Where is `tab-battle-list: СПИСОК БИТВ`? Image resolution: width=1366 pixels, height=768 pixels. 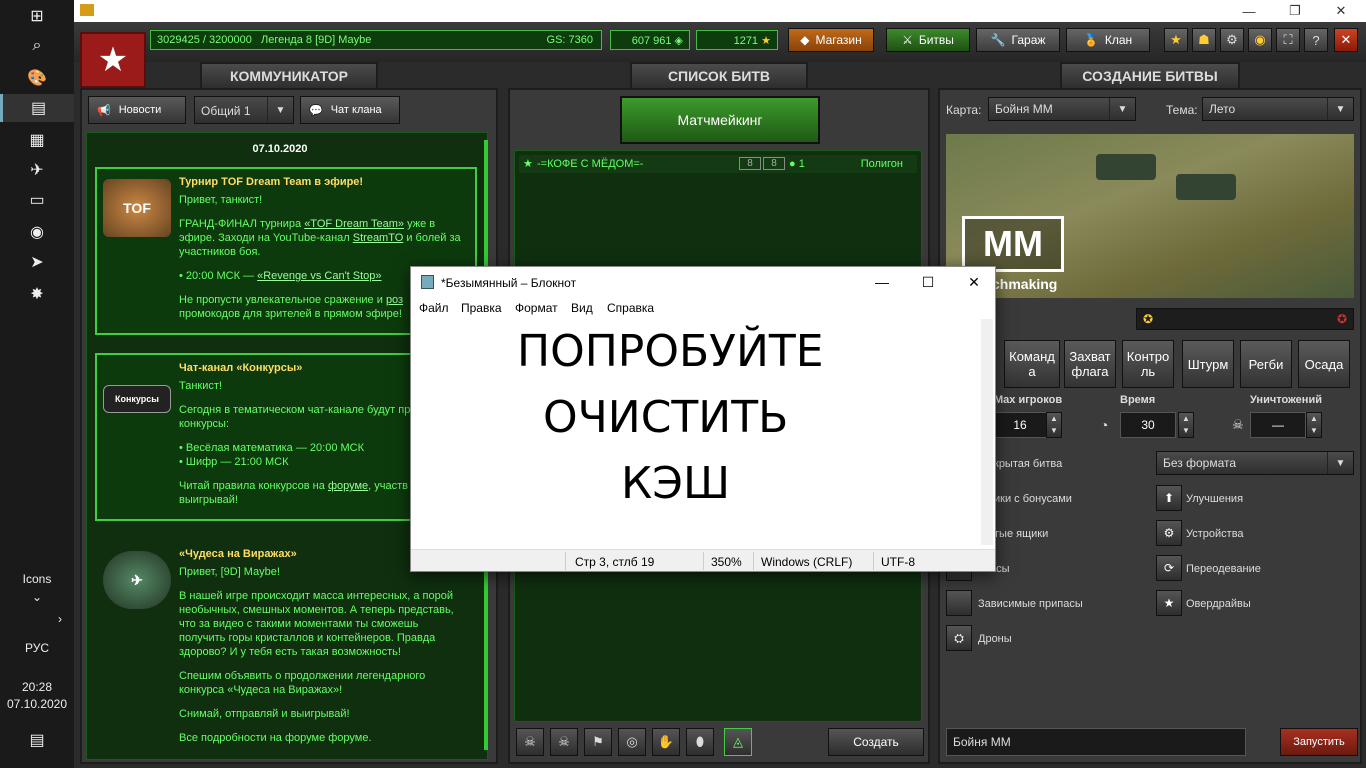
tab-battle-list: СПИСОК БИТВ is located at coordinates (719, 75).